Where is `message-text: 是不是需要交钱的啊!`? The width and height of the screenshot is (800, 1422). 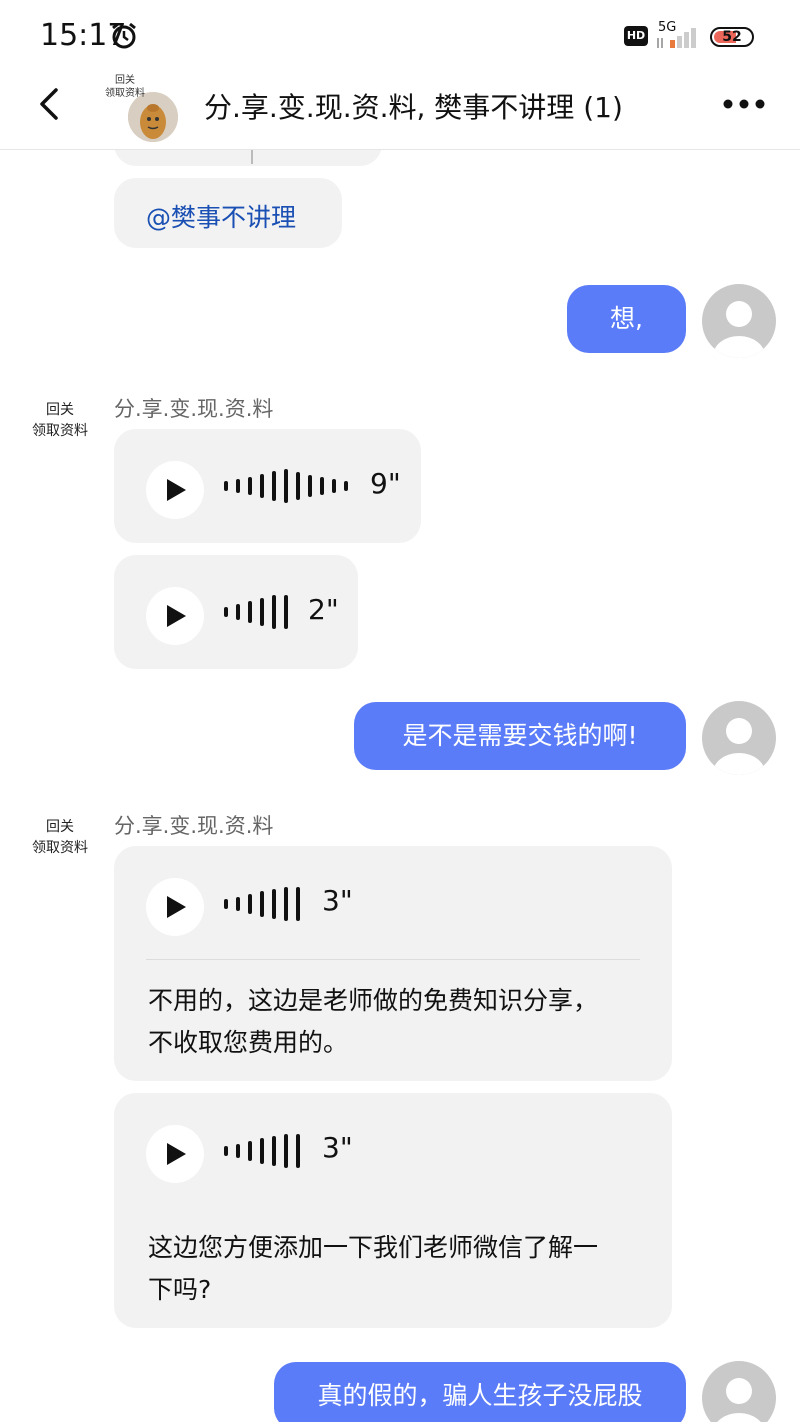 message-text: 是不是需要交钱的啊! is located at coordinates (520, 735).